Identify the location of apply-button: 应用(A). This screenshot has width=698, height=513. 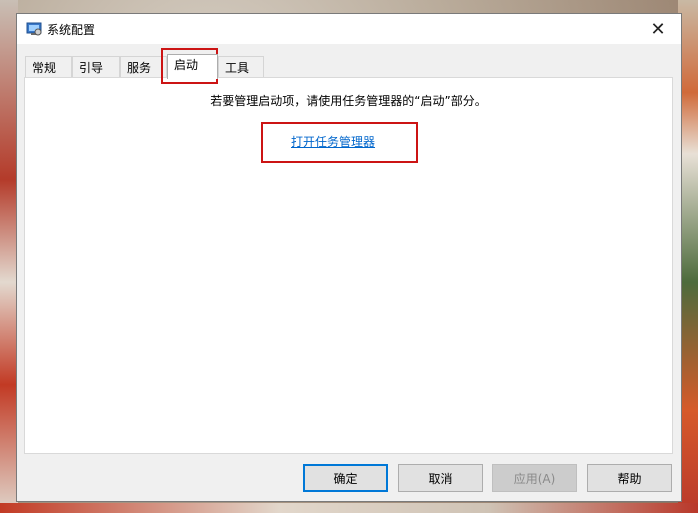
(534, 478).